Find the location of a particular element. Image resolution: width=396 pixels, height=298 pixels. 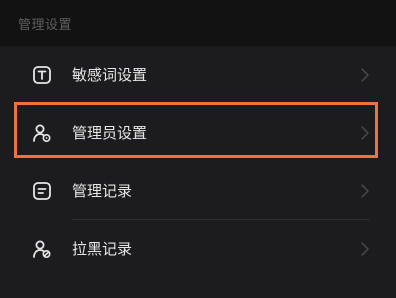

bottom-strip is located at coordinates (198, 288).